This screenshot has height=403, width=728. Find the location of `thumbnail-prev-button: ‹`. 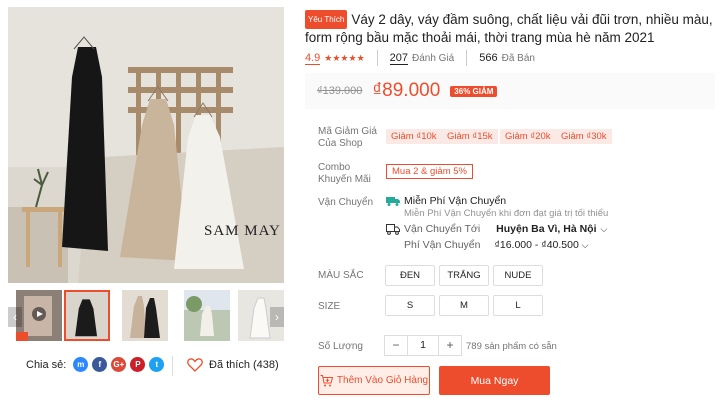

thumbnail-prev-button: ‹ is located at coordinates (15, 317).